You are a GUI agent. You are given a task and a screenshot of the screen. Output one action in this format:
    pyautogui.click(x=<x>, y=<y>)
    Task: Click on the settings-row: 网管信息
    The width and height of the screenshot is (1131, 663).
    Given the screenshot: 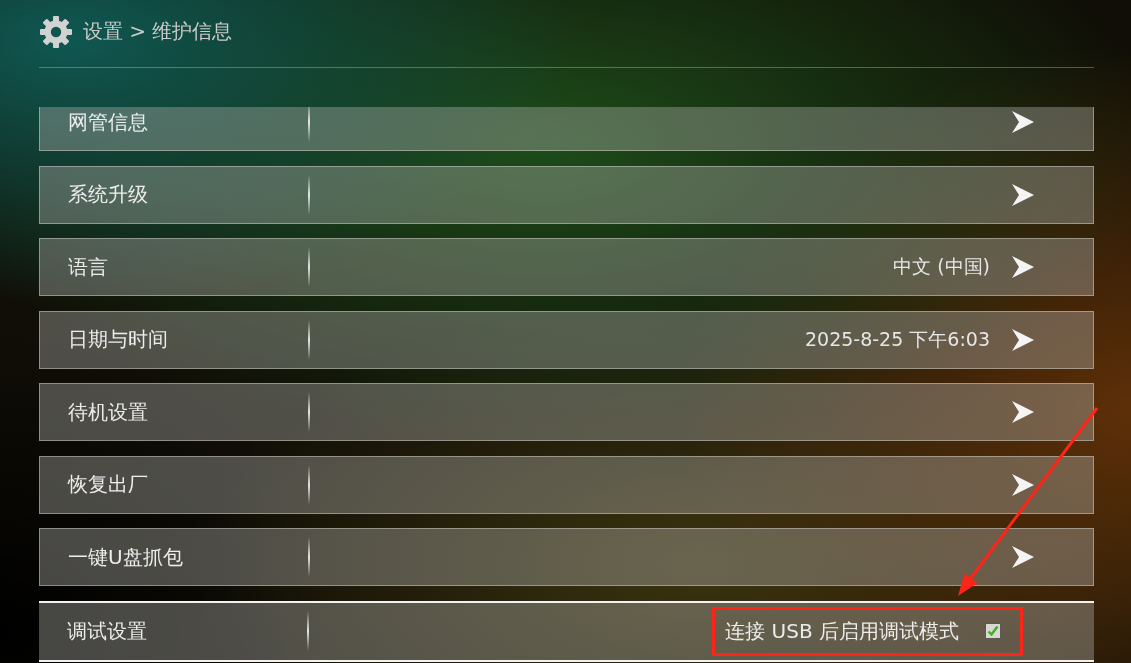 What is the action you would take?
    pyautogui.click(x=566, y=129)
    